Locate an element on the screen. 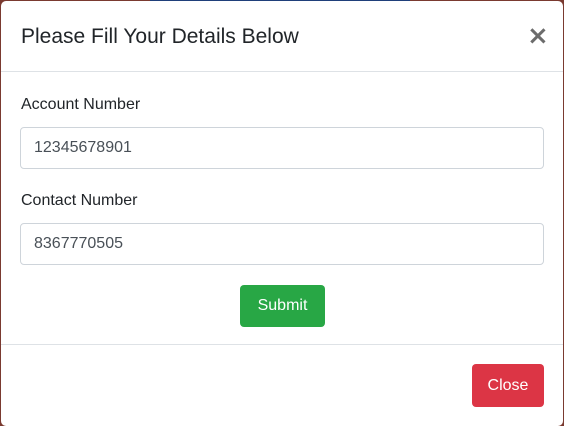  submit-button: Submit is located at coordinates (282, 306).